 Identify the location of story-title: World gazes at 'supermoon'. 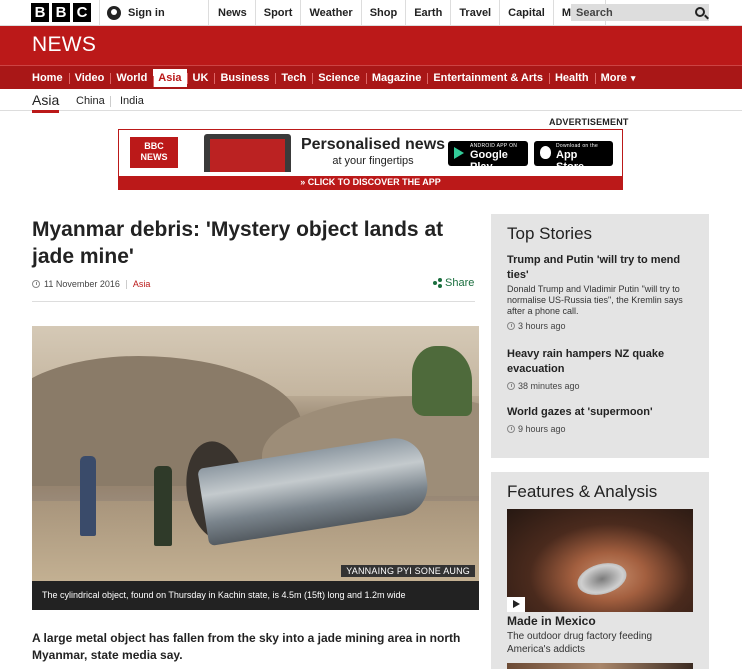
(604, 412).